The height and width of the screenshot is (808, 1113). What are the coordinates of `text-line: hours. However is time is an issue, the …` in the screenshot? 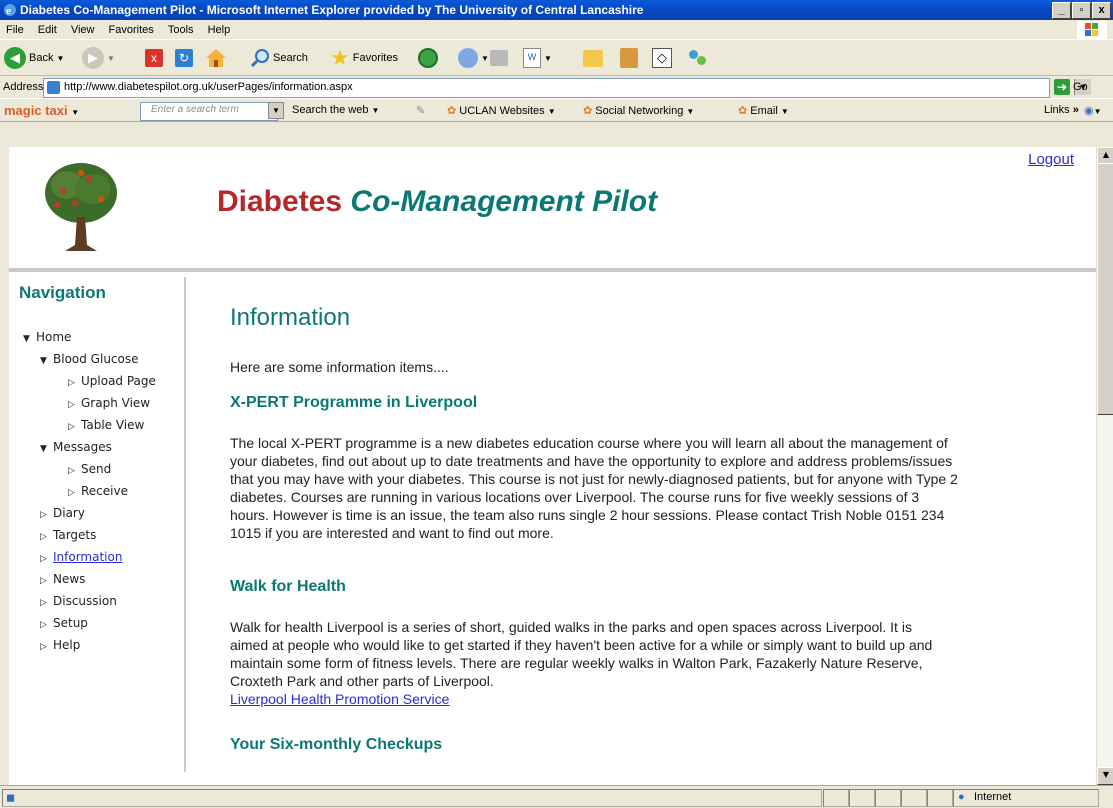 It's located at (587, 515).